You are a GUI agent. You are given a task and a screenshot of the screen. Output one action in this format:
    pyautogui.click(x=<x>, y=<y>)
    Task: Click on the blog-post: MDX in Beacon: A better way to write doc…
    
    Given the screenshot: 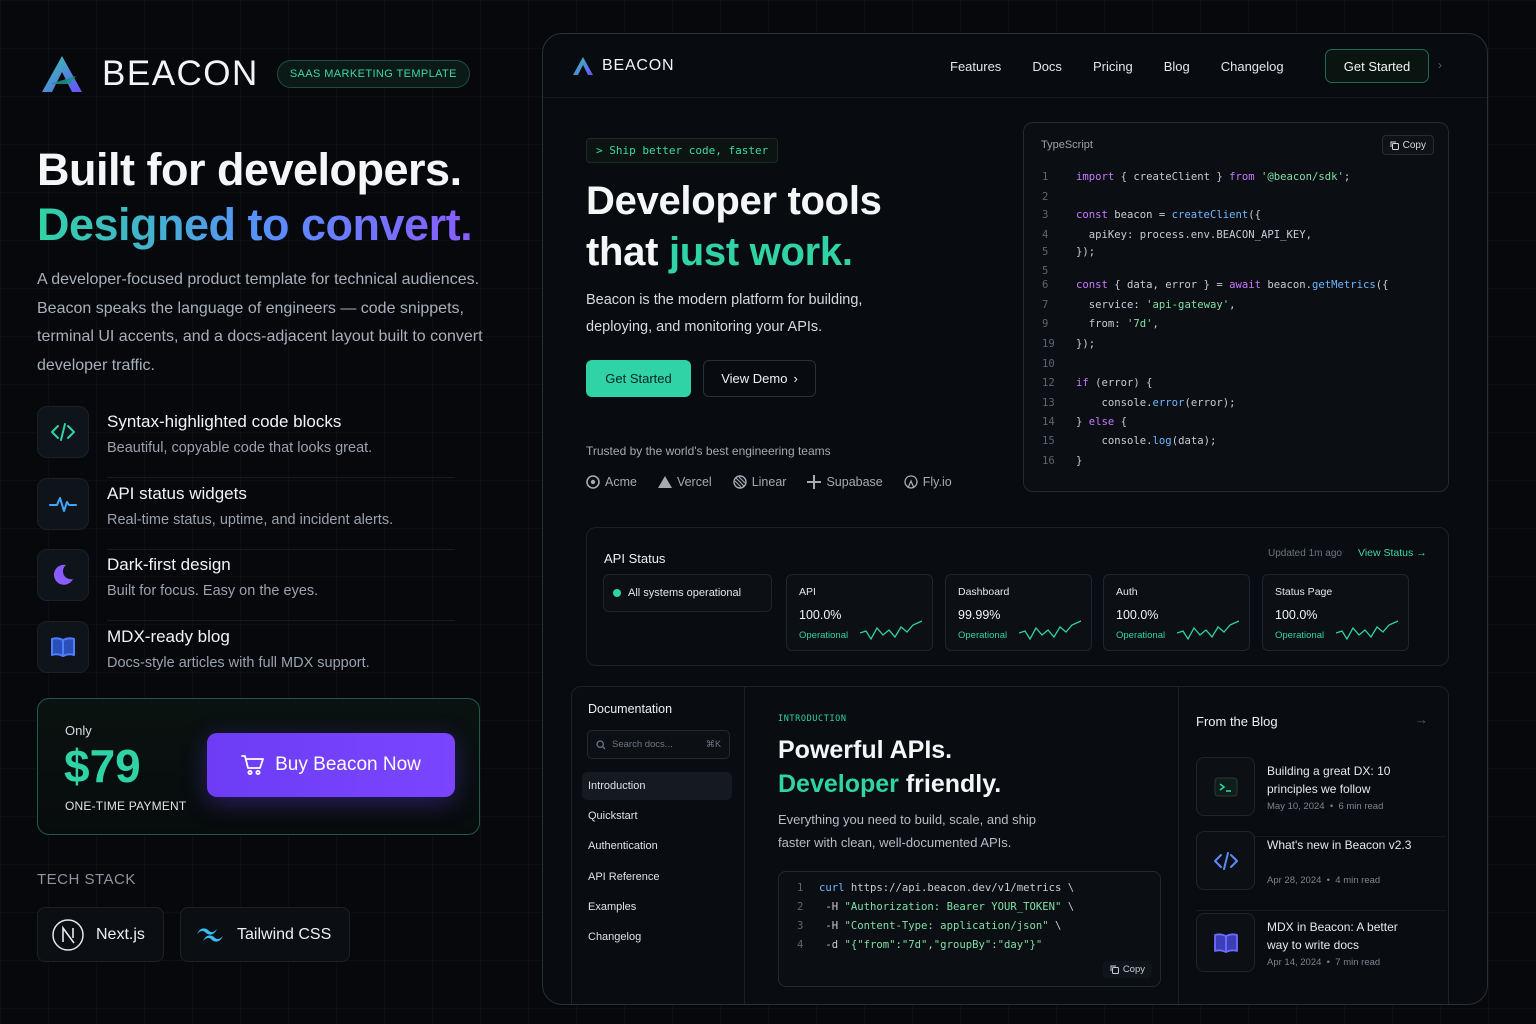 What is the action you would take?
    pyautogui.click(x=1316, y=948)
    